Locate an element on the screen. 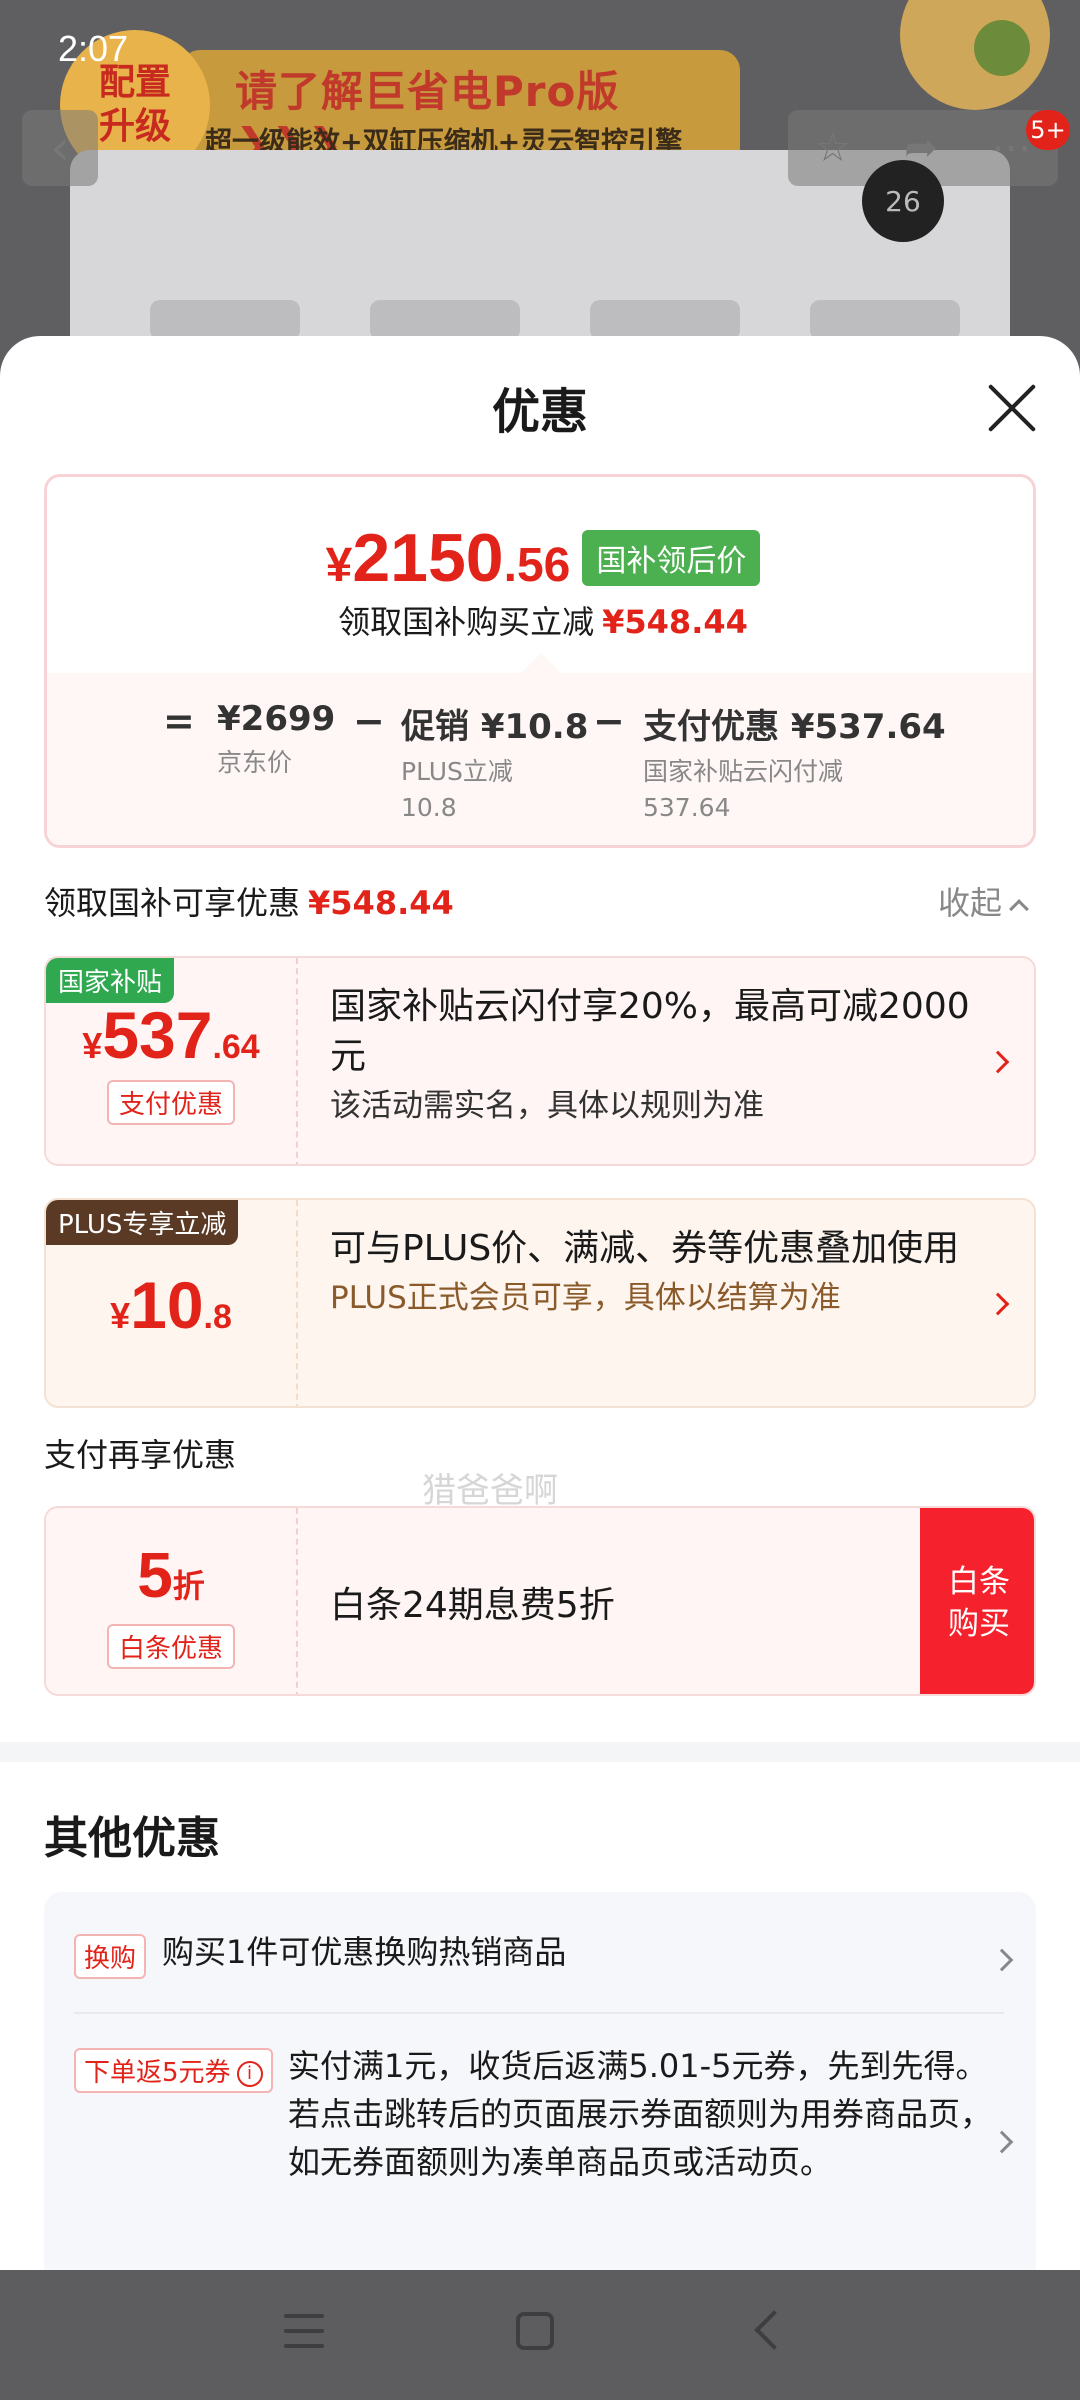  back-icon: ‹ is located at coordinates (60, 148).